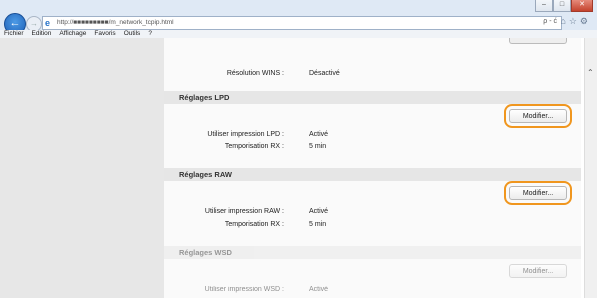 This screenshot has width=597, height=298. What do you see at coordinates (319, 289) in the screenshot?
I see `wsd-use-value: Activé` at bounding box center [319, 289].